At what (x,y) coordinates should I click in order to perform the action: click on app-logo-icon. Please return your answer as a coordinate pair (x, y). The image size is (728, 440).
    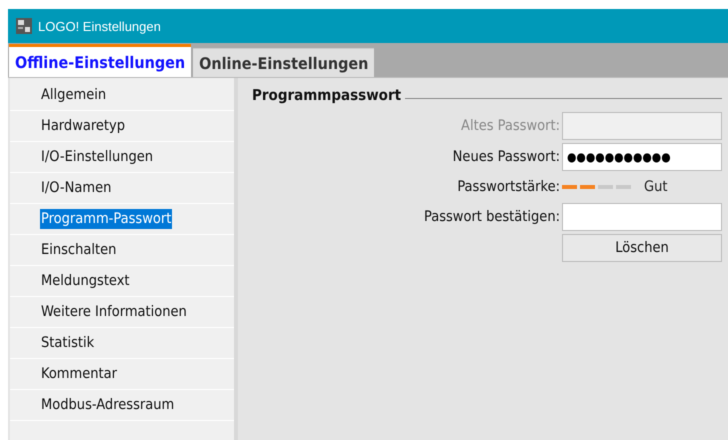
    Looking at the image, I should click on (24, 26).